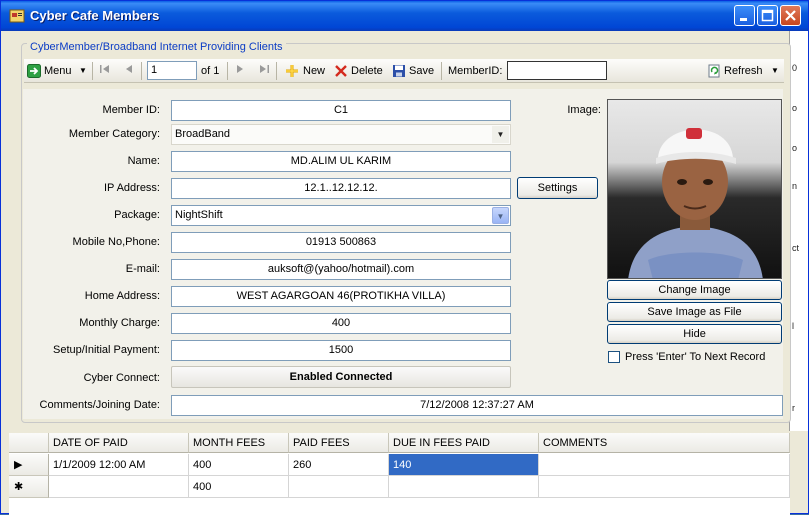 Image resolution: width=809 pixels, height=515 pixels. I want to click on member-category-label: Member Category:, so click(114, 134).